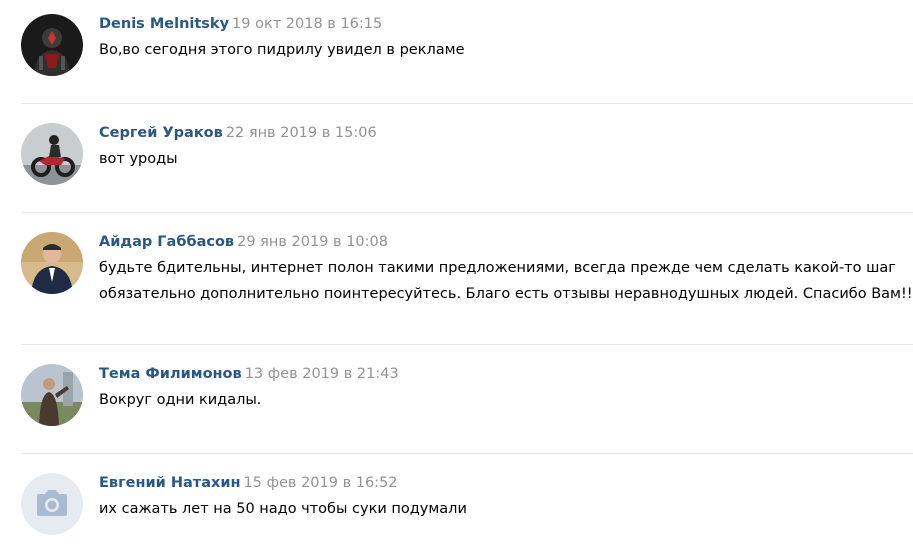 This screenshot has width=913, height=556. Describe the element at coordinates (312, 242) in the screenshot. I see `comment-date: 29 янв 2019 в 10:08` at that location.